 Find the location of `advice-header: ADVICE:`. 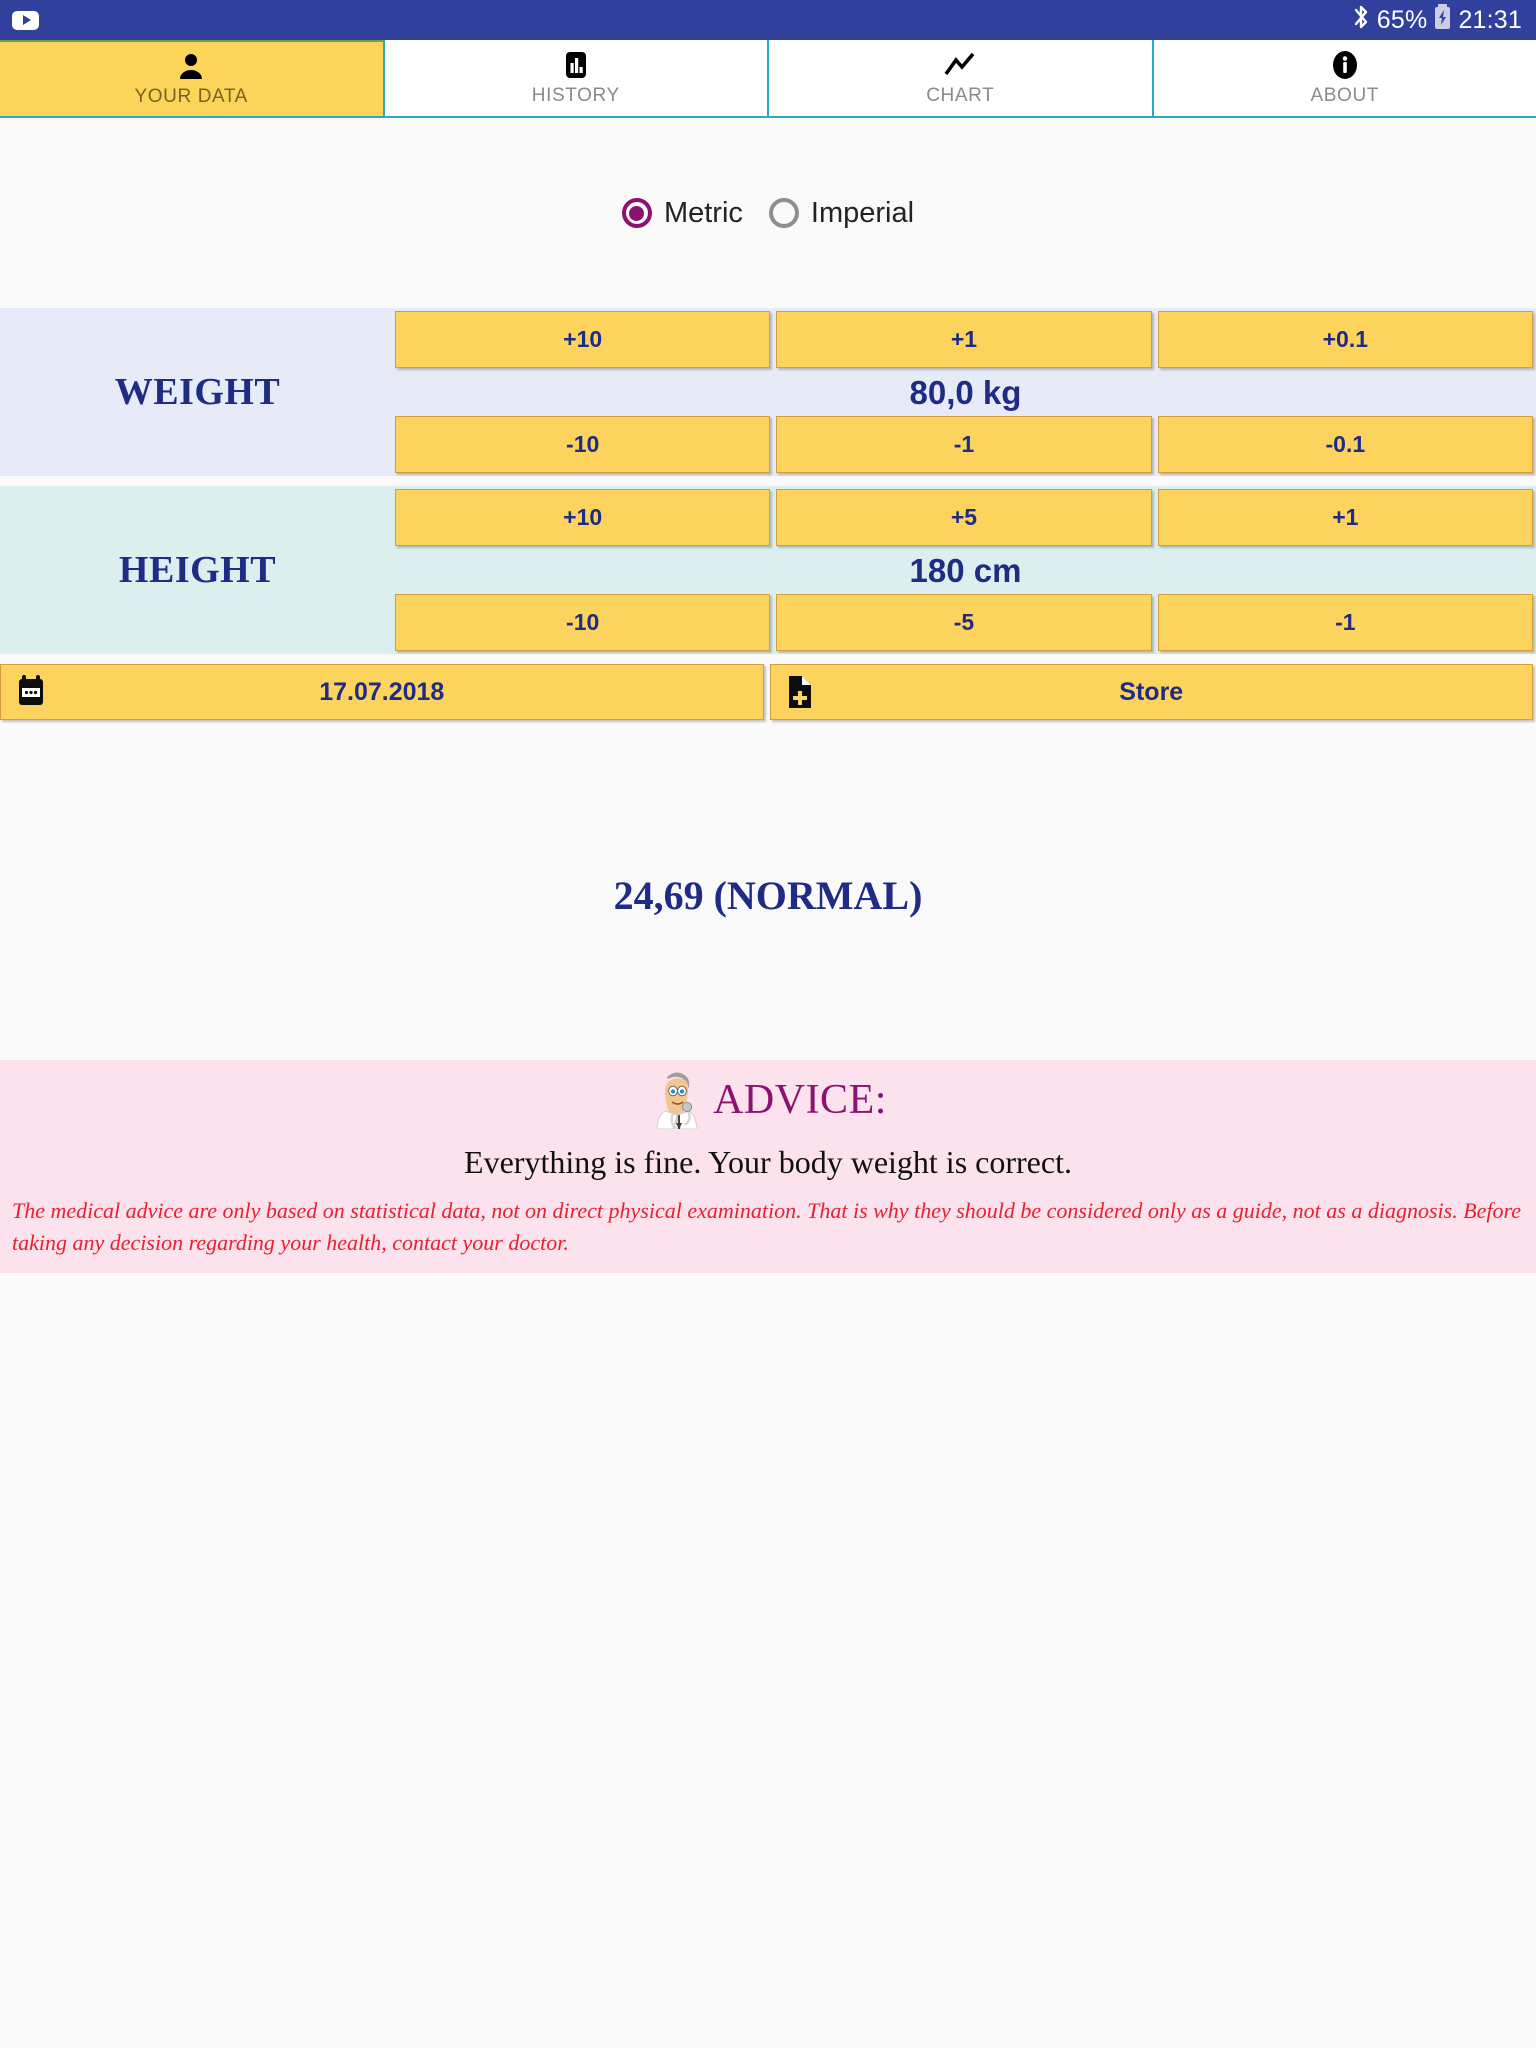

advice-header: ADVICE: is located at coordinates (768, 1100).